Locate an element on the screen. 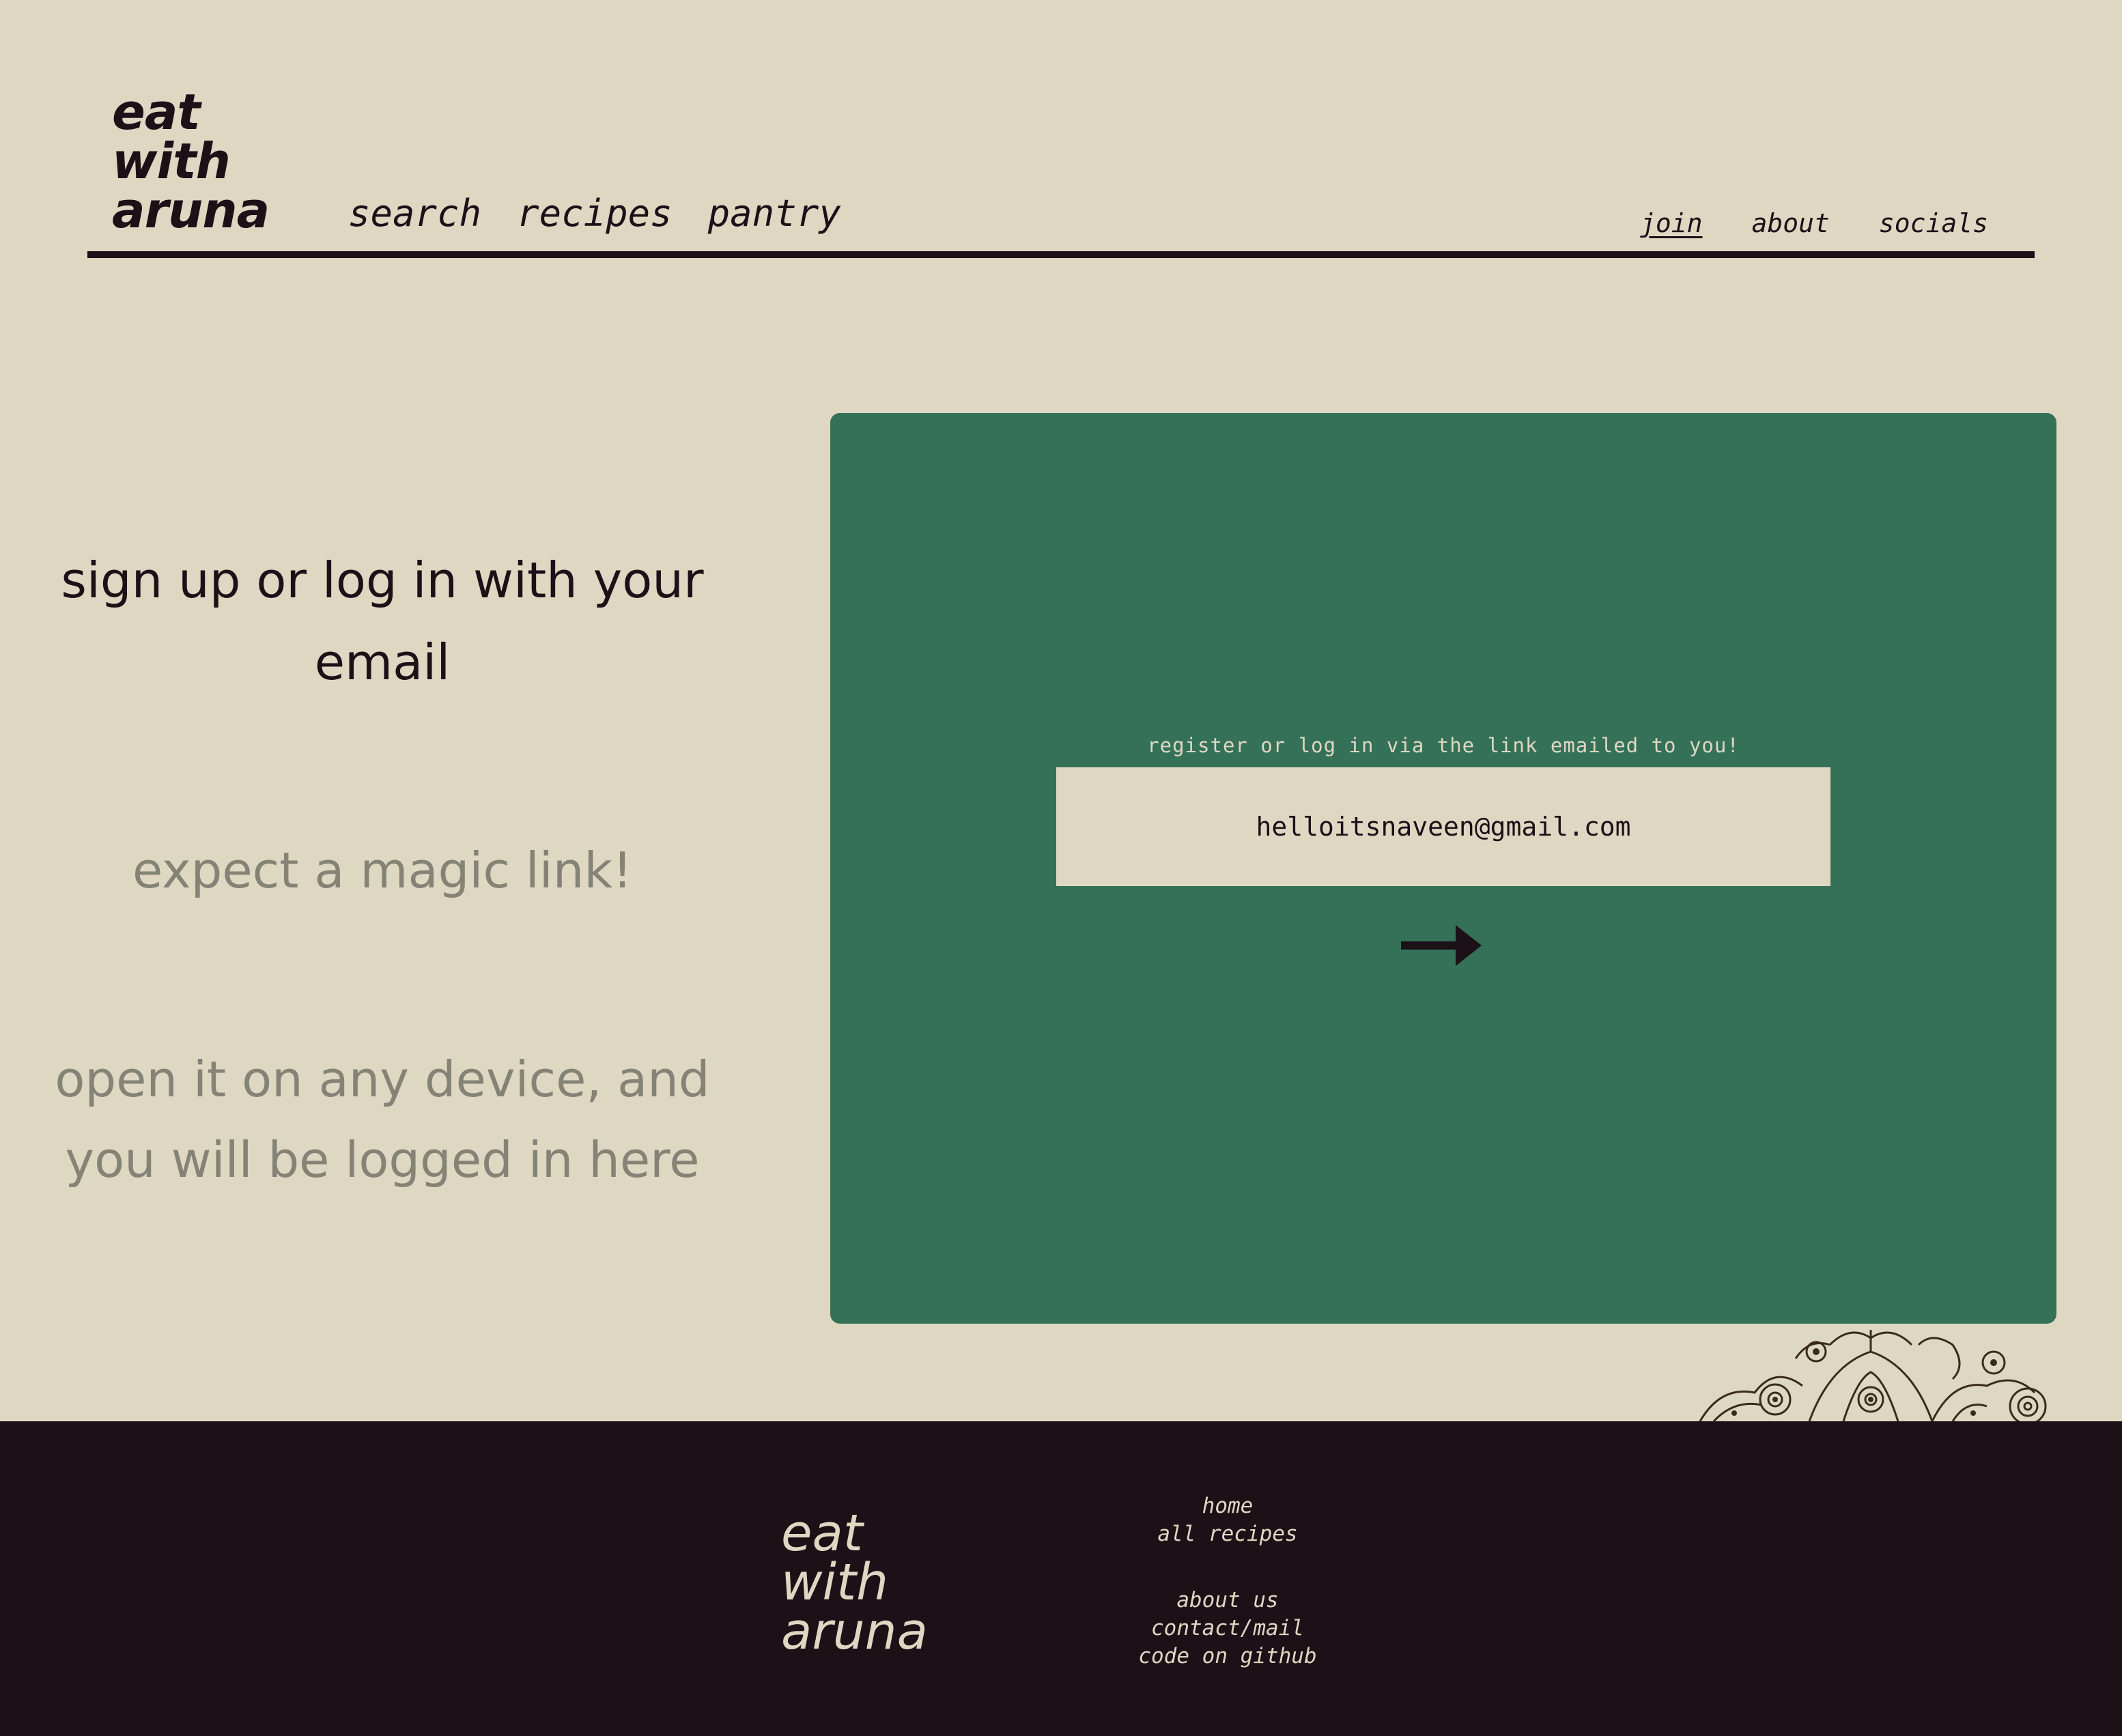  arrow-right-icon is located at coordinates (1442, 945).